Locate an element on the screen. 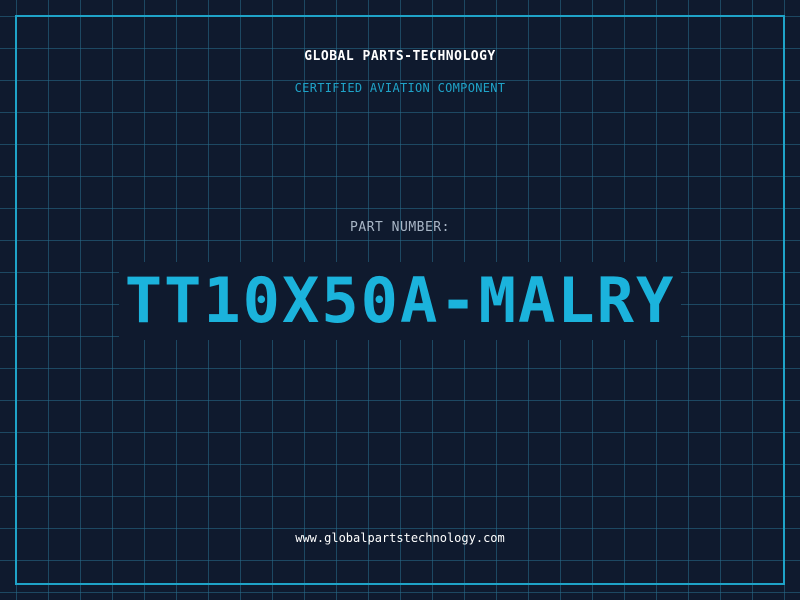  part-number: TT10X50A-MALRY is located at coordinates (400, 301).